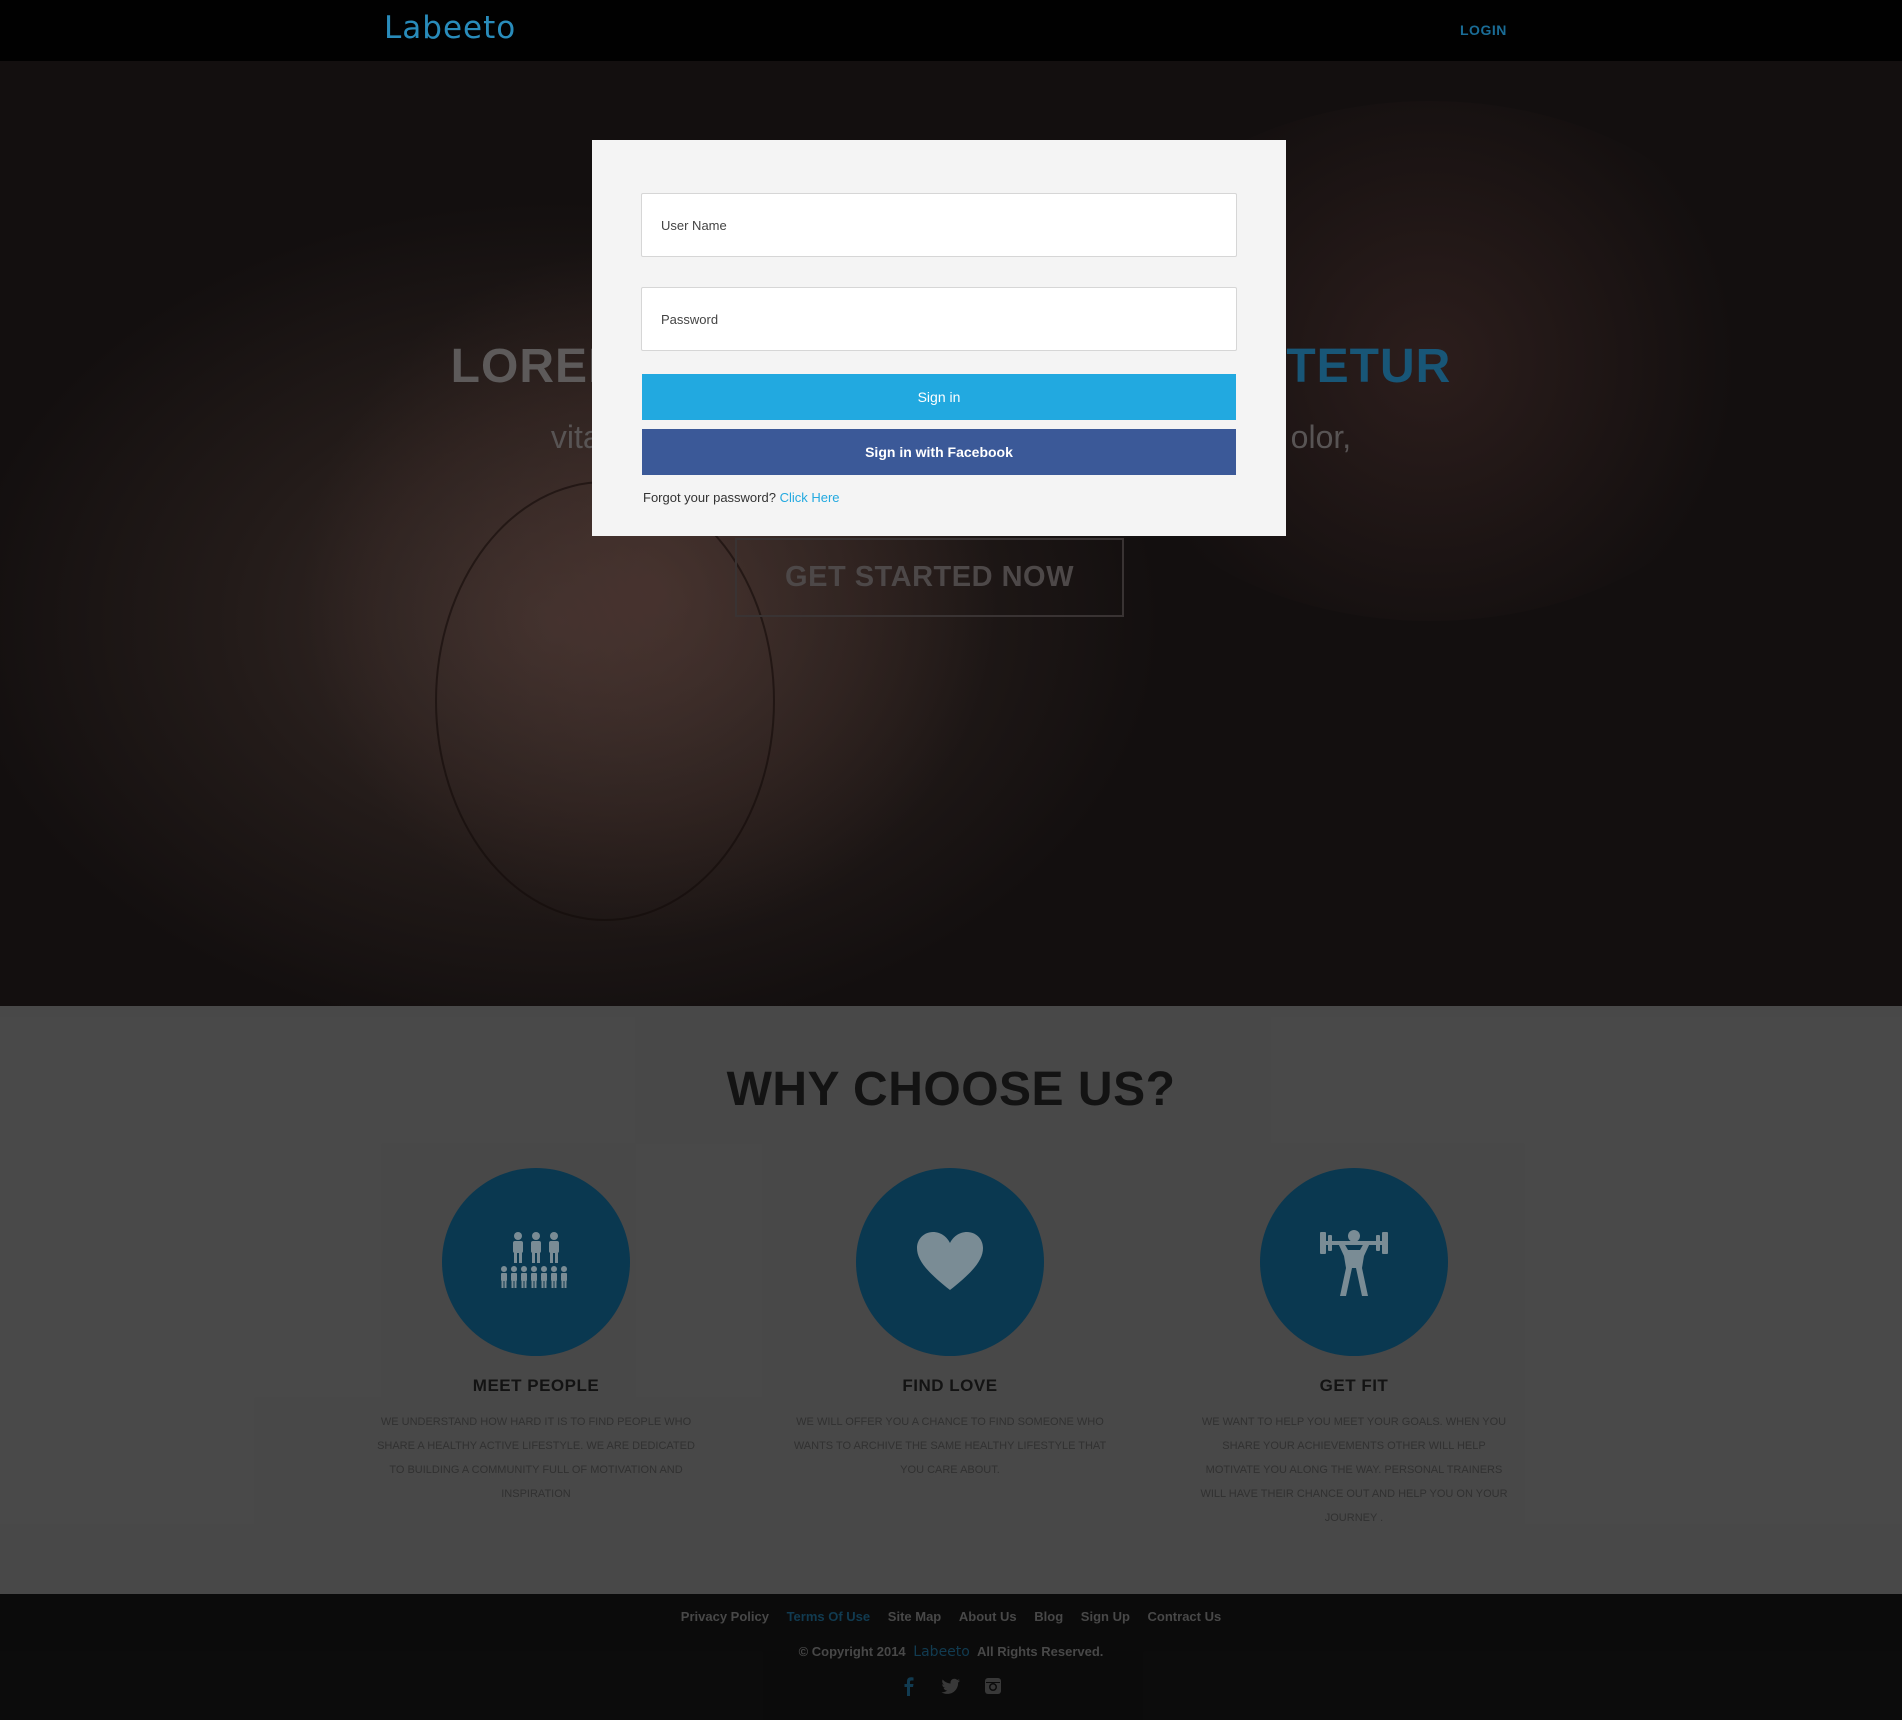 The width and height of the screenshot is (1902, 1720). What do you see at coordinates (939, 225) in the screenshot?
I see `username-input` at bounding box center [939, 225].